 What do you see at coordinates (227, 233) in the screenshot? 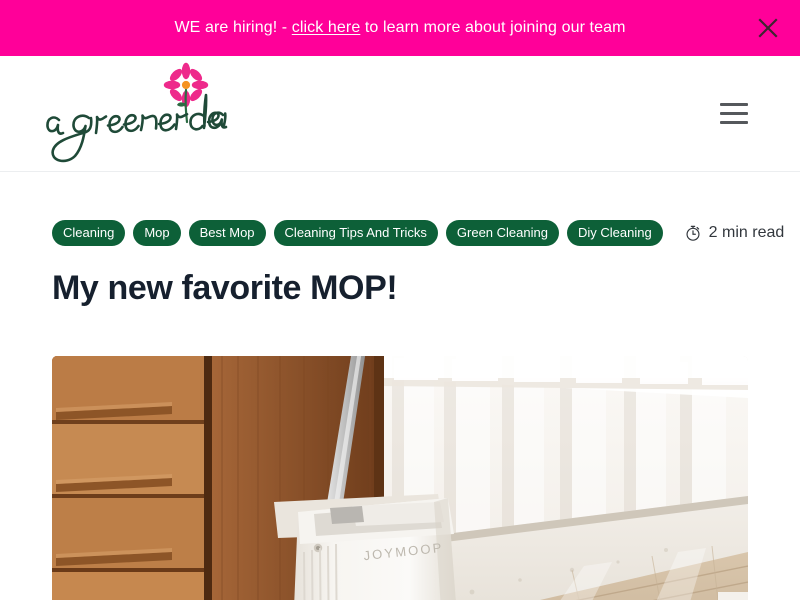
I see `tag-best-mop: Best Mop` at bounding box center [227, 233].